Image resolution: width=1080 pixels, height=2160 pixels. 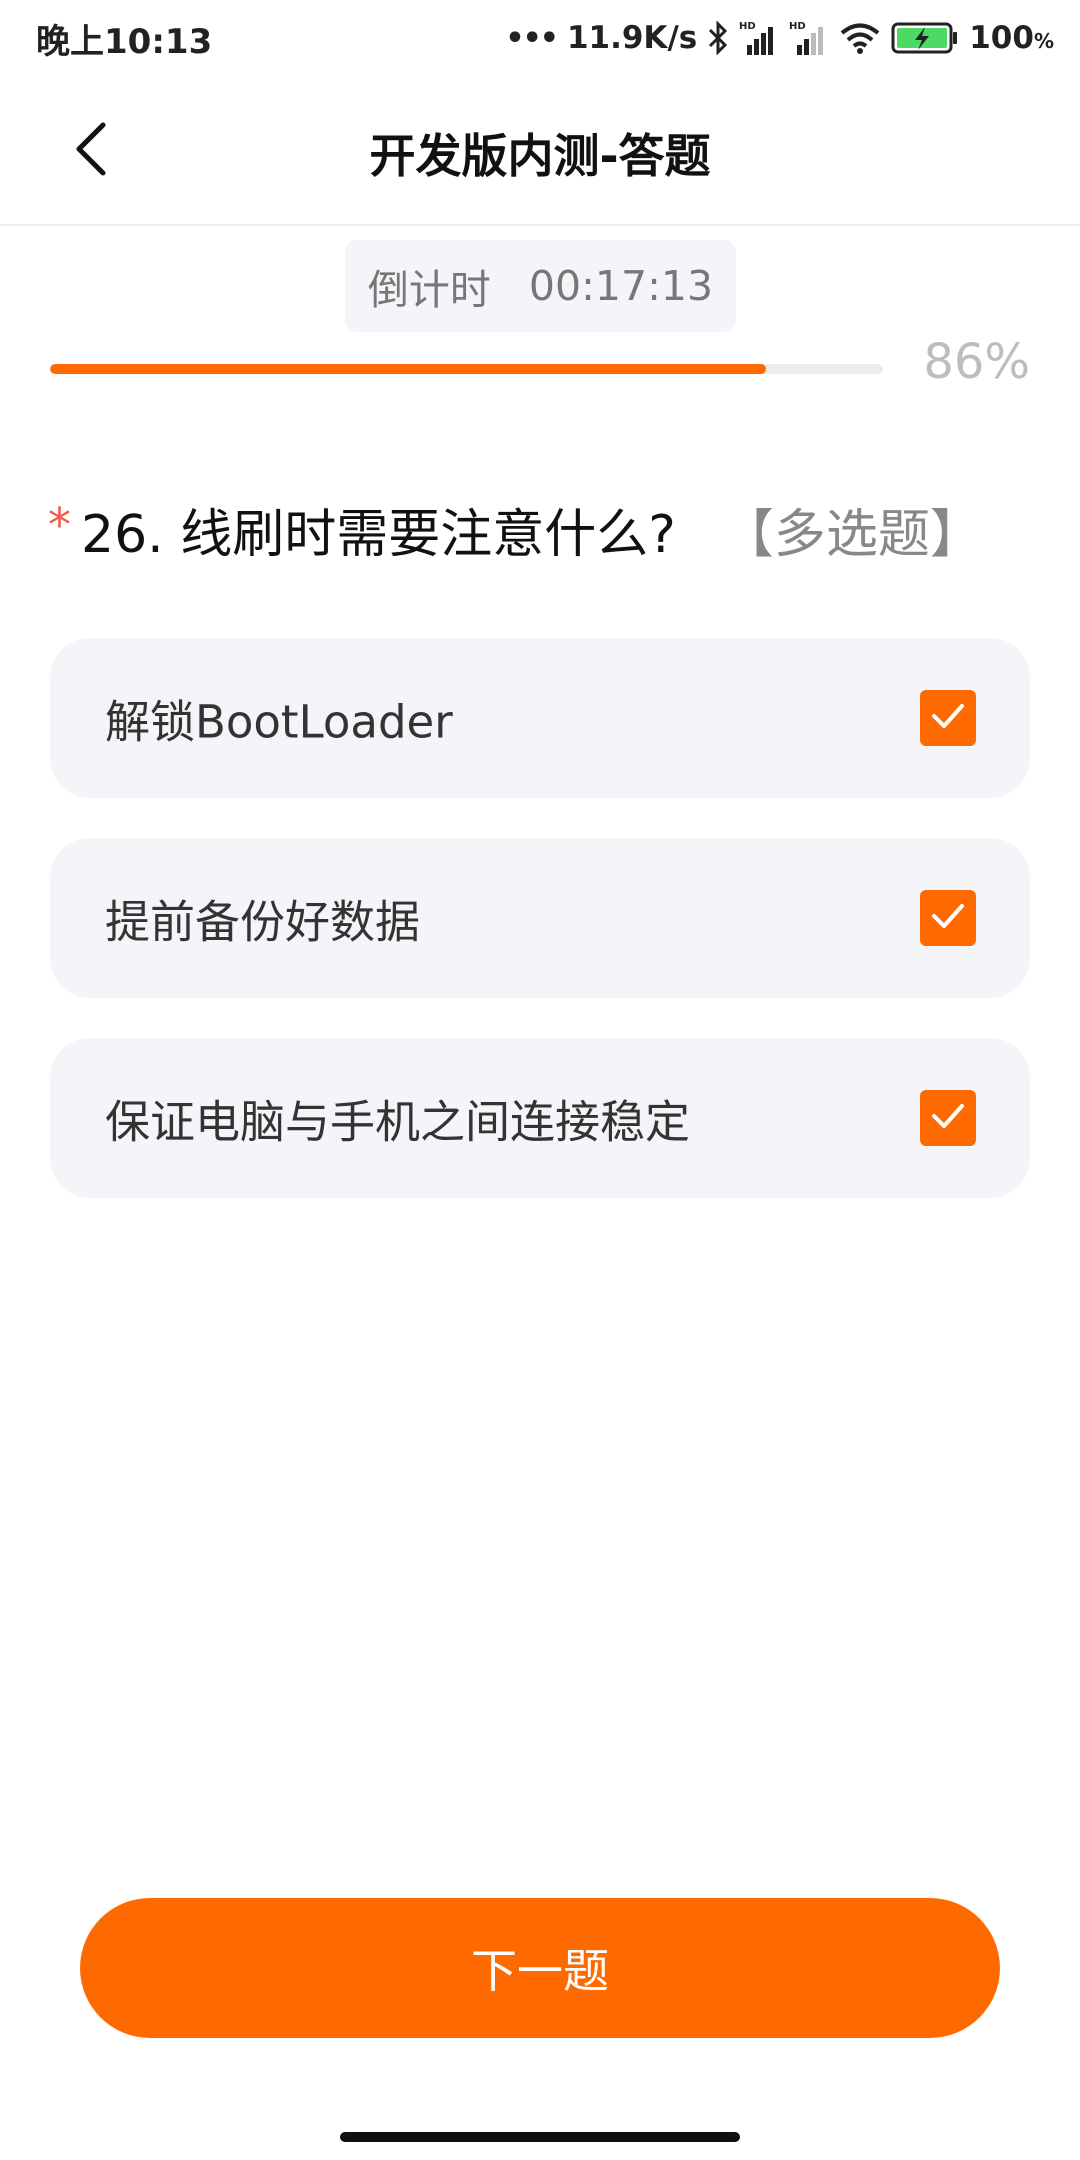 I want to click on progress-percent: 86%, so click(x=976, y=362).